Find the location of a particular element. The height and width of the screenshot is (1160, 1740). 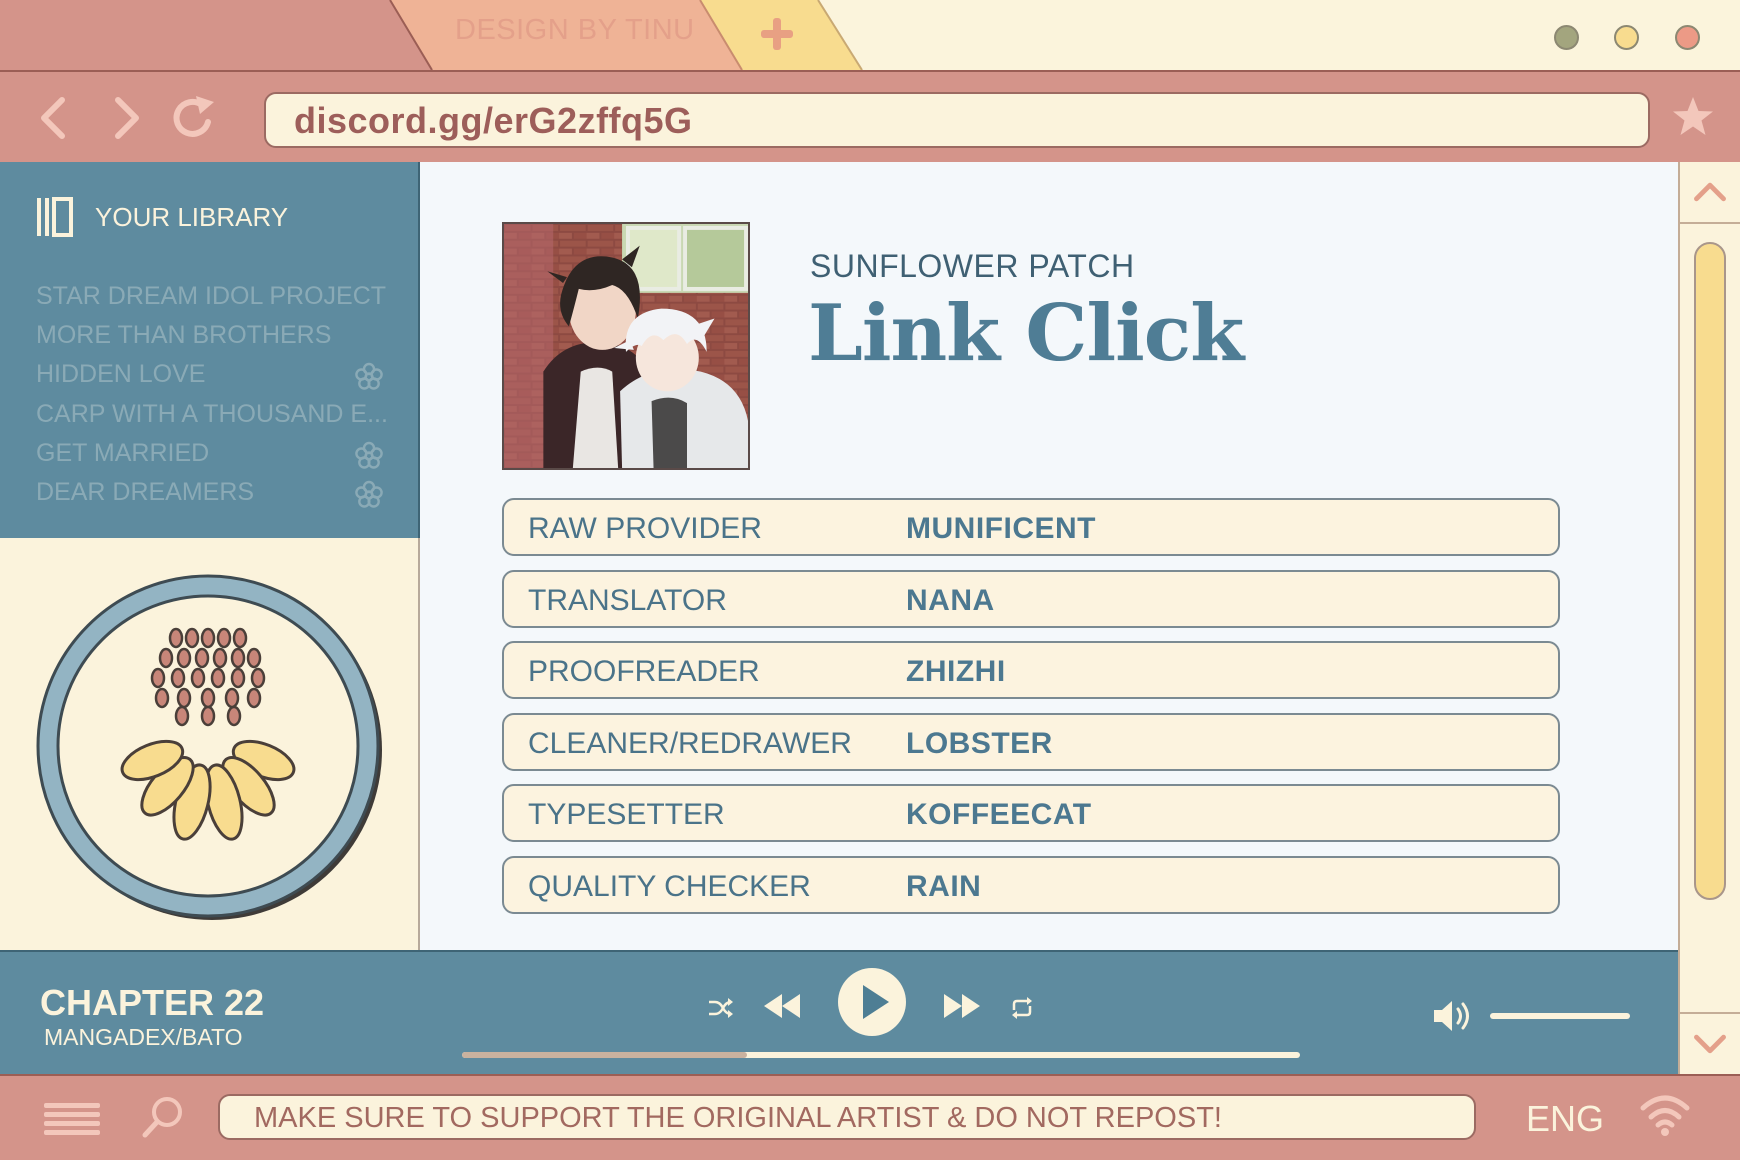

player-bar: CHAPTER 22 MANGADEX/BATO is located at coordinates (839, 1012).